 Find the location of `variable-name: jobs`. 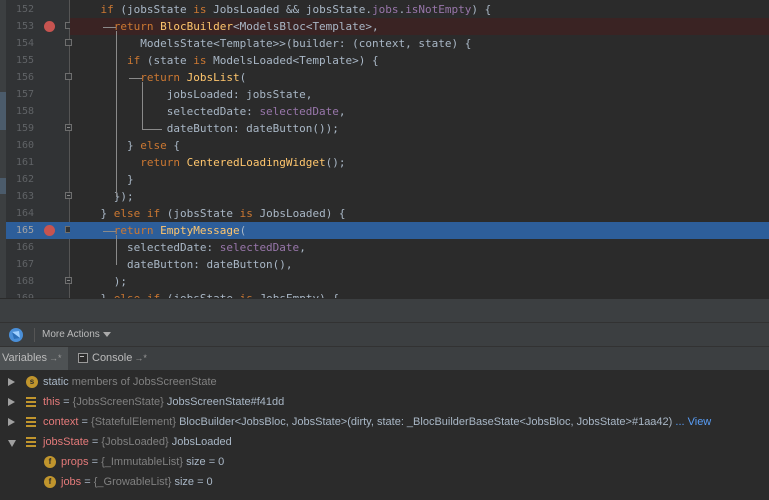

variable-name: jobs is located at coordinates (71, 482).